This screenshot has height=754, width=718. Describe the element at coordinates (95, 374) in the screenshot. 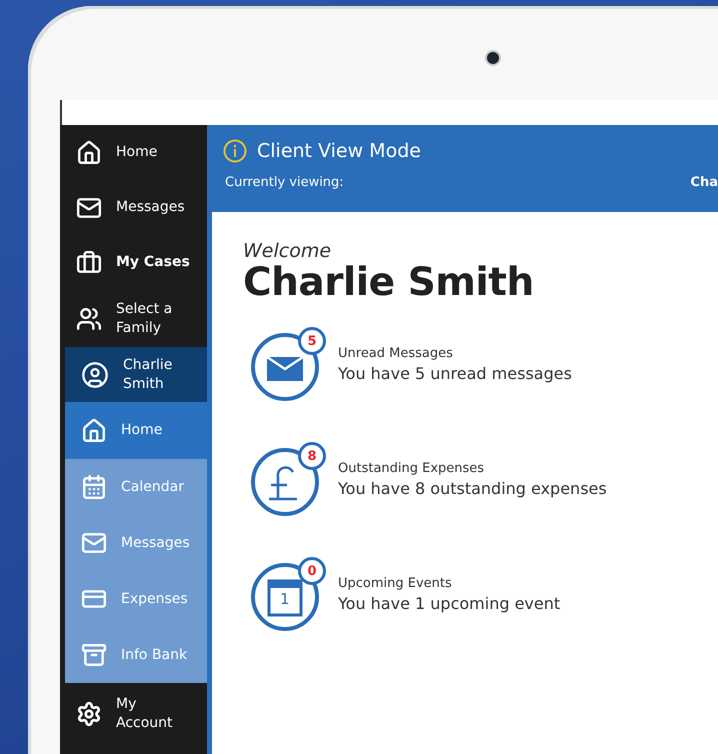

I see `user-circle-icon` at that location.